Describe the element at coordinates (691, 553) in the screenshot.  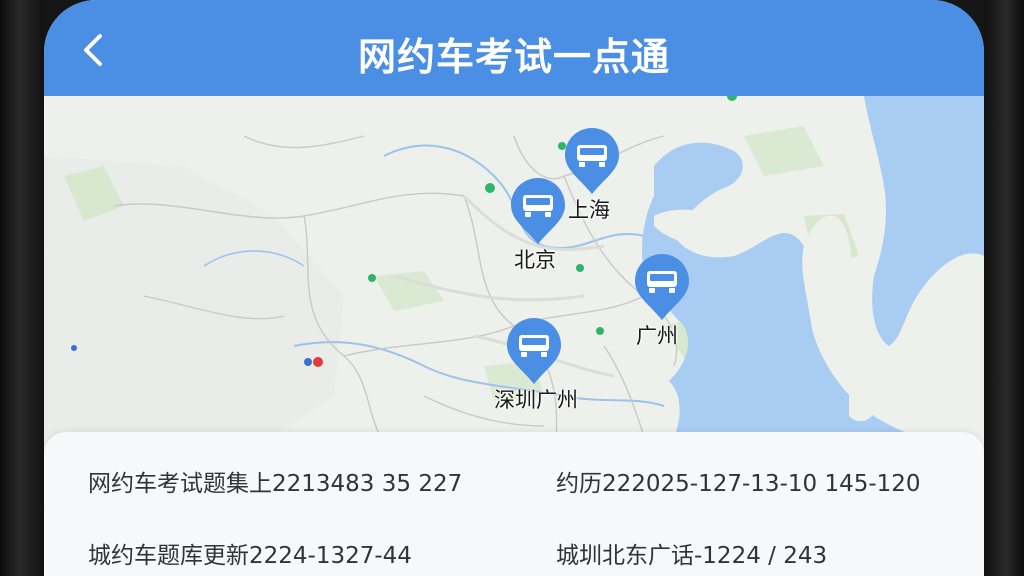
I see `info-row2-right: 城圳北东广话-1224 / 243` at that location.